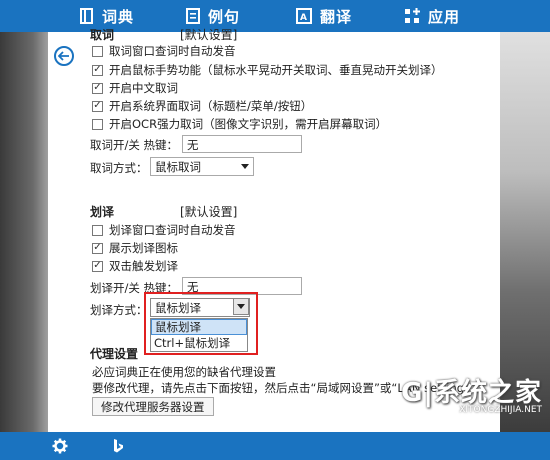 Image resolution: width=550 pixels, height=460 pixels. I want to click on site-watermark: G|系统之家 XITONGZHIJIA.NET, so click(471, 393).